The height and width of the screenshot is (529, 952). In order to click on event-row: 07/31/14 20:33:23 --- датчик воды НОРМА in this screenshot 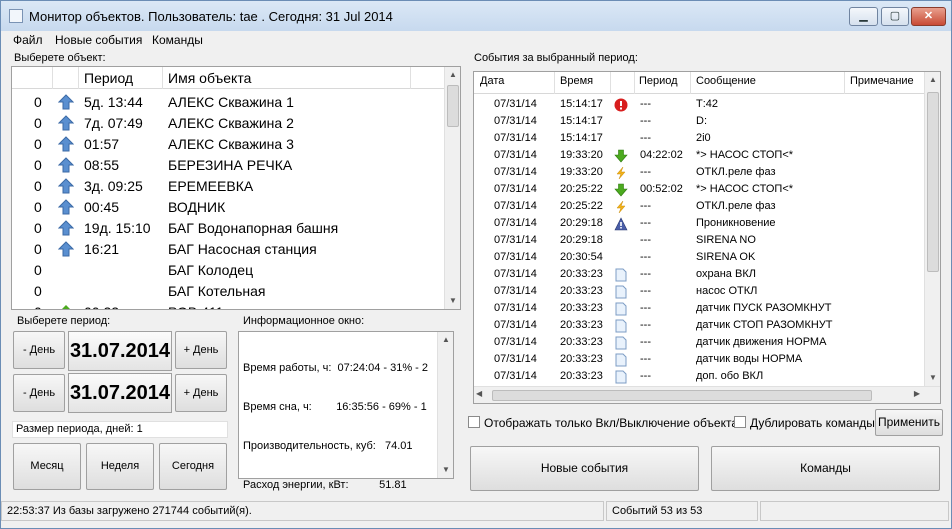, I will do `click(700, 359)`.